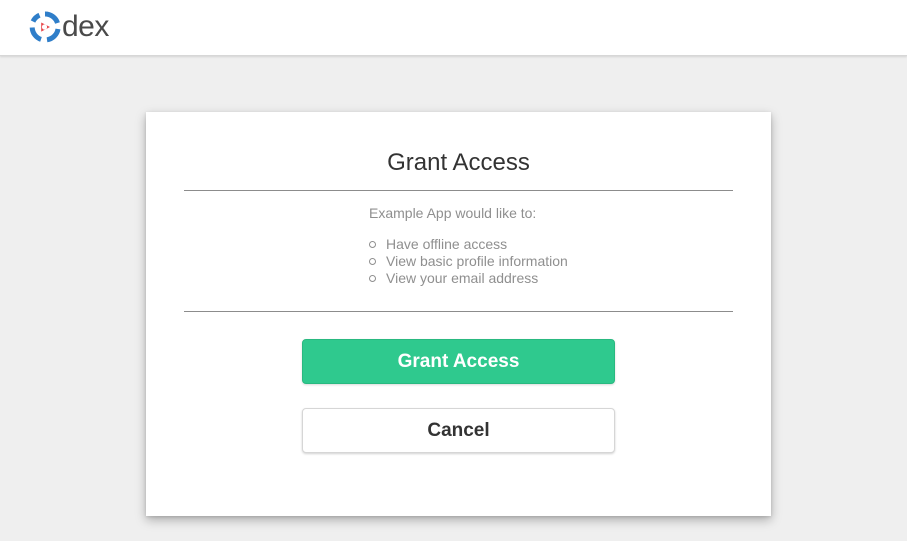  Describe the element at coordinates (458, 190) in the screenshot. I see `title-divider` at that location.